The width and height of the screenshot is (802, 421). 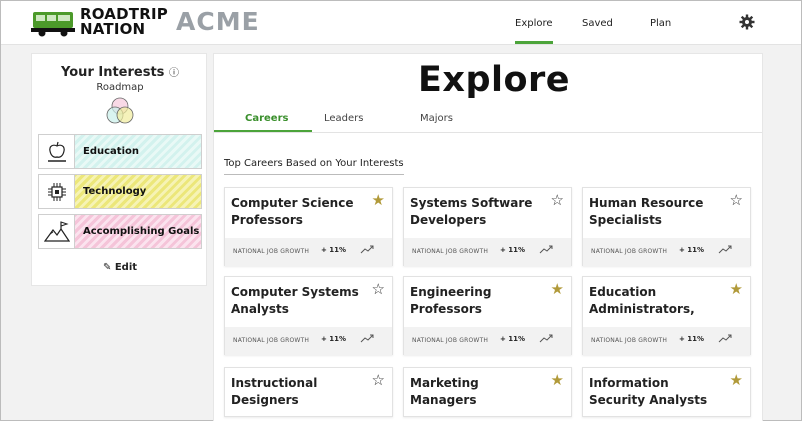 What do you see at coordinates (115, 191) in the screenshot?
I see `interest-label: Technology` at bounding box center [115, 191].